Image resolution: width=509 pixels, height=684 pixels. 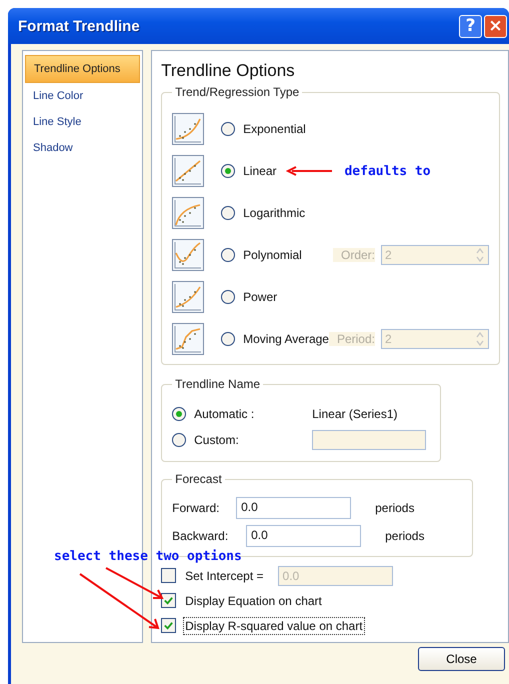 What do you see at coordinates (196, 508) in the screenshot?
I see `field-label: Forward:` at bounding box center [196, 508].